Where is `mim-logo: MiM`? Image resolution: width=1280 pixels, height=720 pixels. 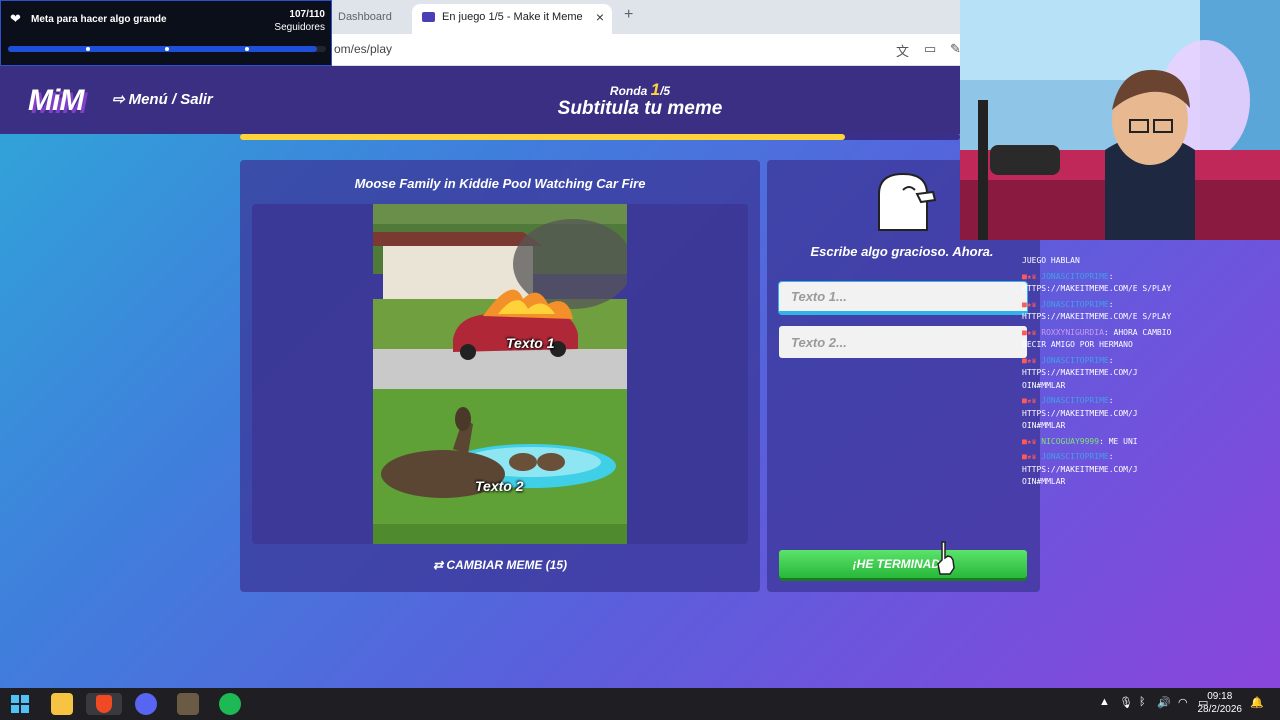 mim-logo: MiM is located at coordinates (56, 101).